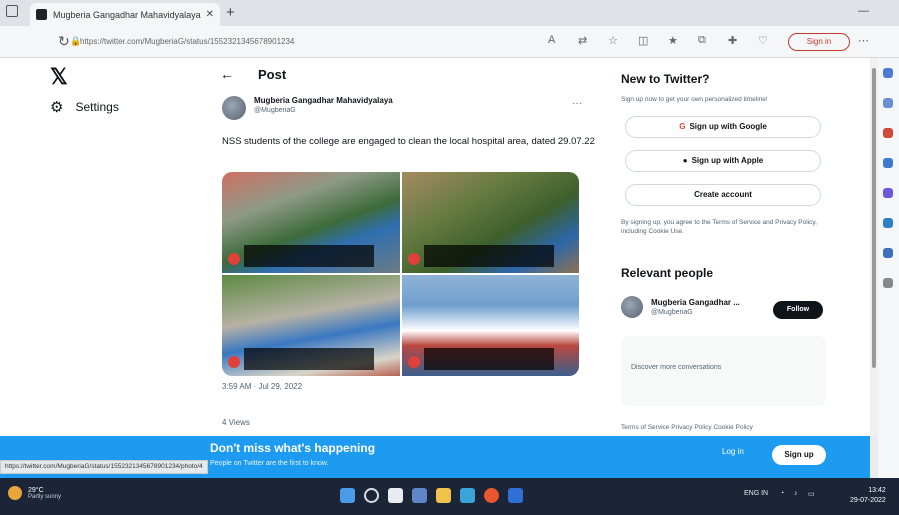  I want to click on read-aloud-icon: A, so click(551, 40).